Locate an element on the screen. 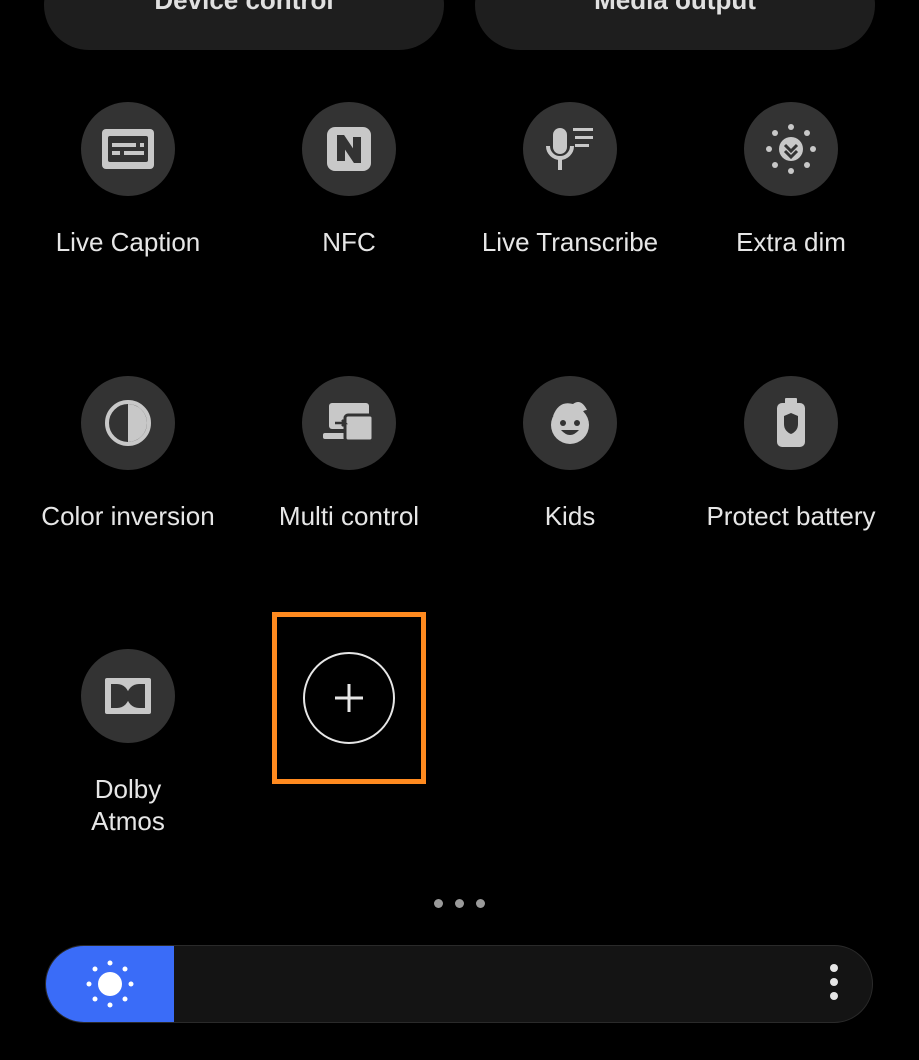  tile-color-inversion: Color inversion is located at coordinates (128, 454).